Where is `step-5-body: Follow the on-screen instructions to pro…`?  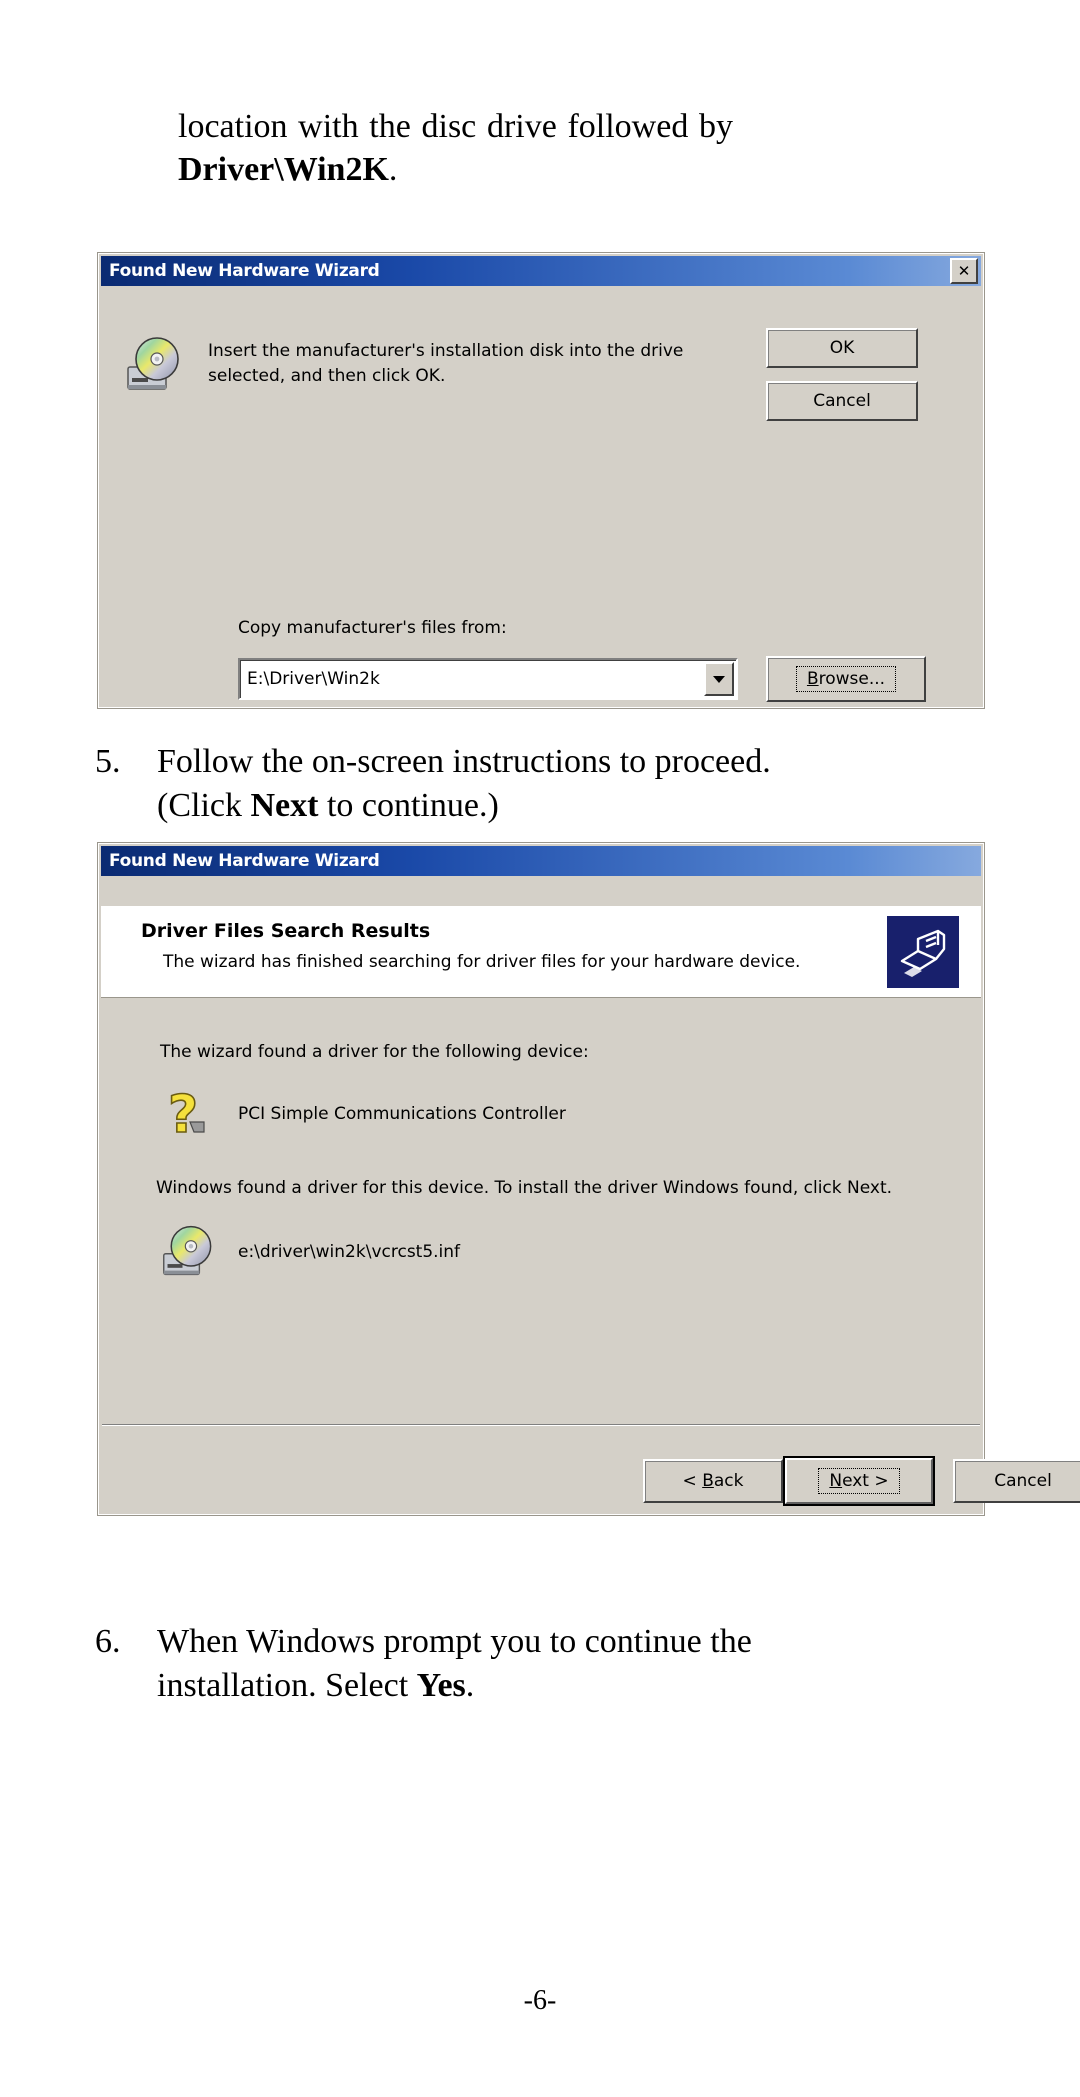 step-5-body: Follow the on-screen instructions to pro… is located at coordinates (571, 784).